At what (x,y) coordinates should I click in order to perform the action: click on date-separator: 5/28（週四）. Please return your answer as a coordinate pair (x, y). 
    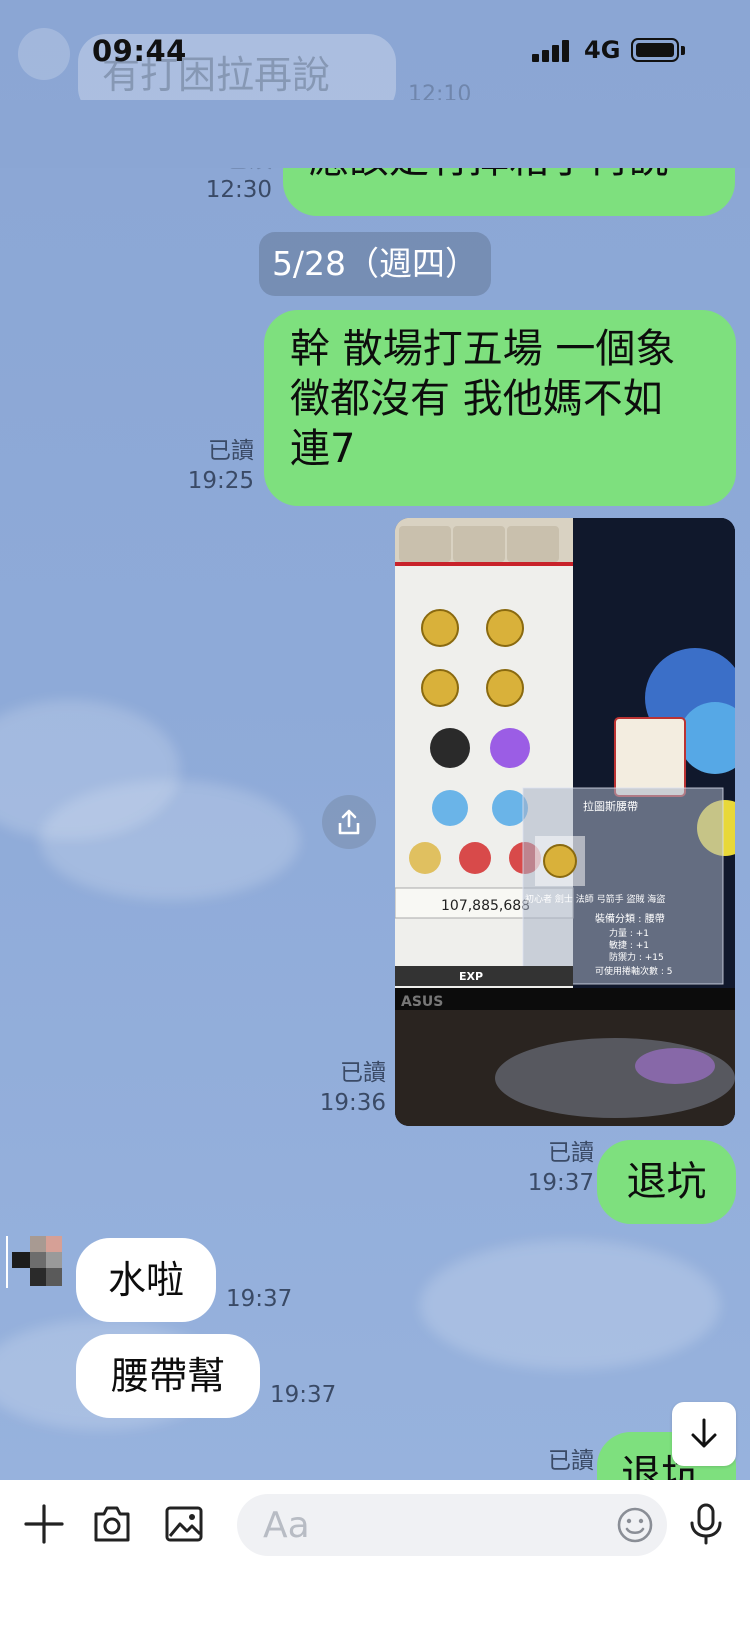
    Looking at the image, I should click on (375, 264).